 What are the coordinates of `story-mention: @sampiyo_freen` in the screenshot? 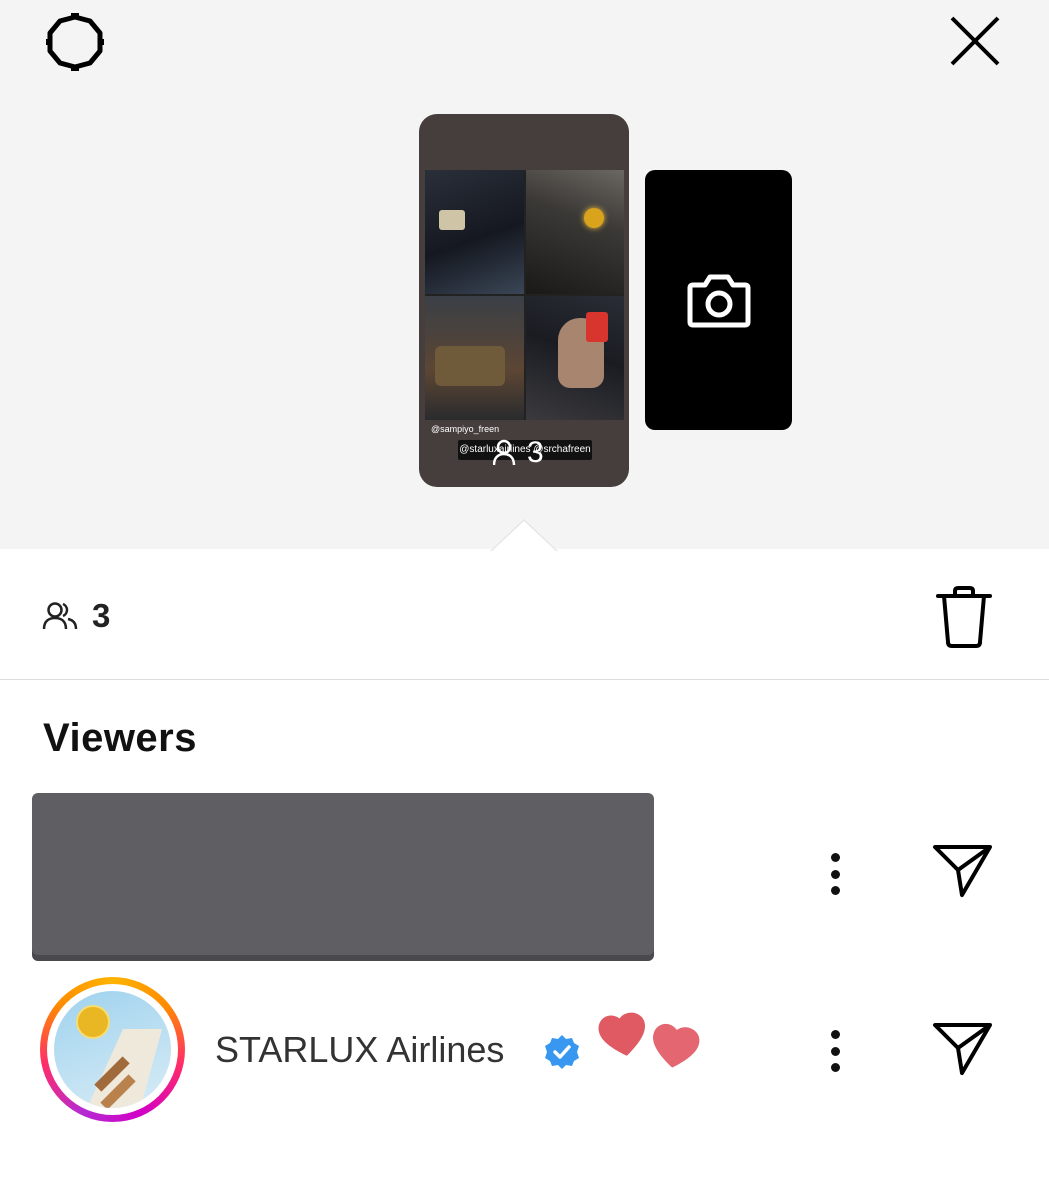 It's located at (465, 429).